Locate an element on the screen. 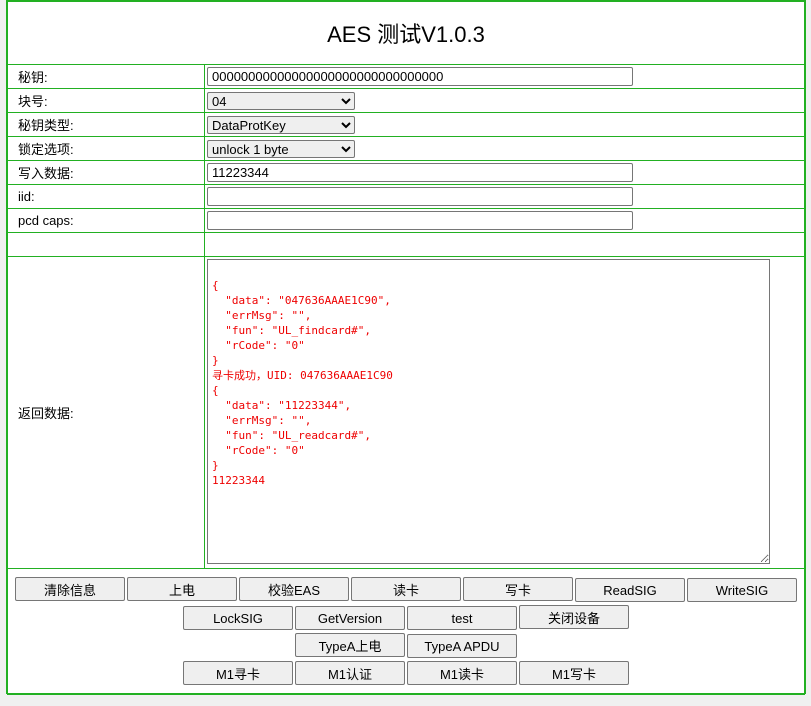 This screenshot has width=811, height=706. lock-label: 锁定选项: is located at coordinates (106, 148).